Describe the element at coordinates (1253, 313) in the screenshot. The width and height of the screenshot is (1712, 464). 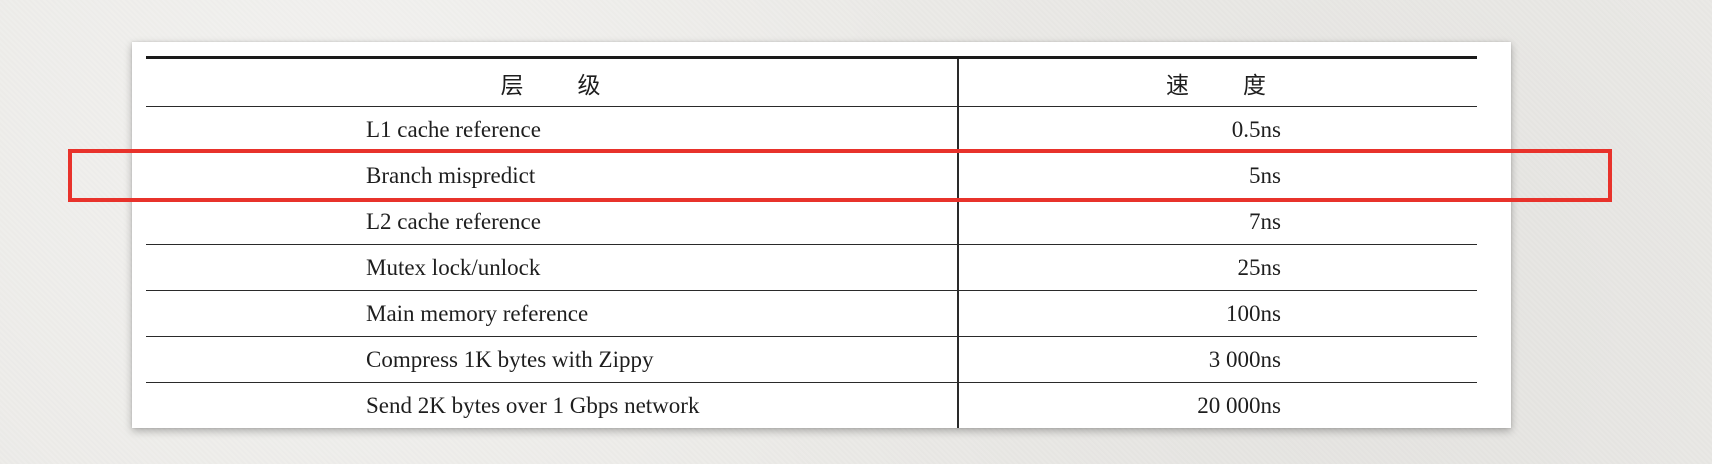
I see `row-speed: 100ns` at that location.